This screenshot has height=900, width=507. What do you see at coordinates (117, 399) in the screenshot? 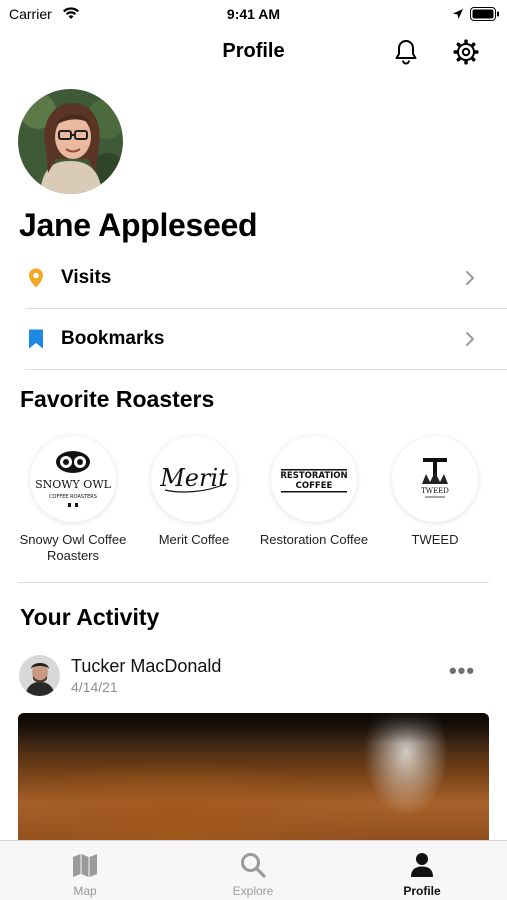
I see `favorite-roasters-heading: Favorite Roasters` at bounding box center [117, 399].